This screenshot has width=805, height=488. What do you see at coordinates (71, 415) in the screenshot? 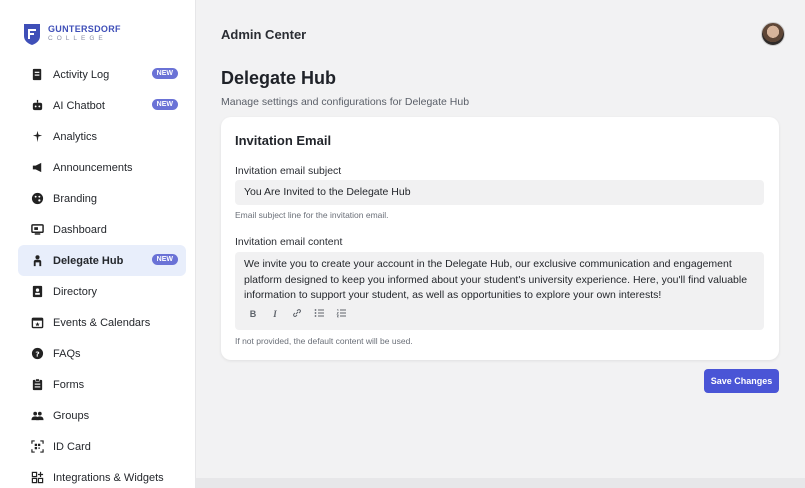
I see `sidebar-item-label: Groups` at bounding box center [71, 415].